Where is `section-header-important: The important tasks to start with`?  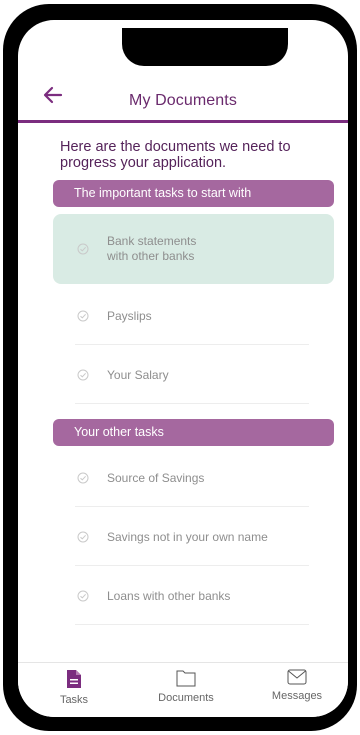 section-header-important: The important tasks to start with is located at coordinates (193, 193).